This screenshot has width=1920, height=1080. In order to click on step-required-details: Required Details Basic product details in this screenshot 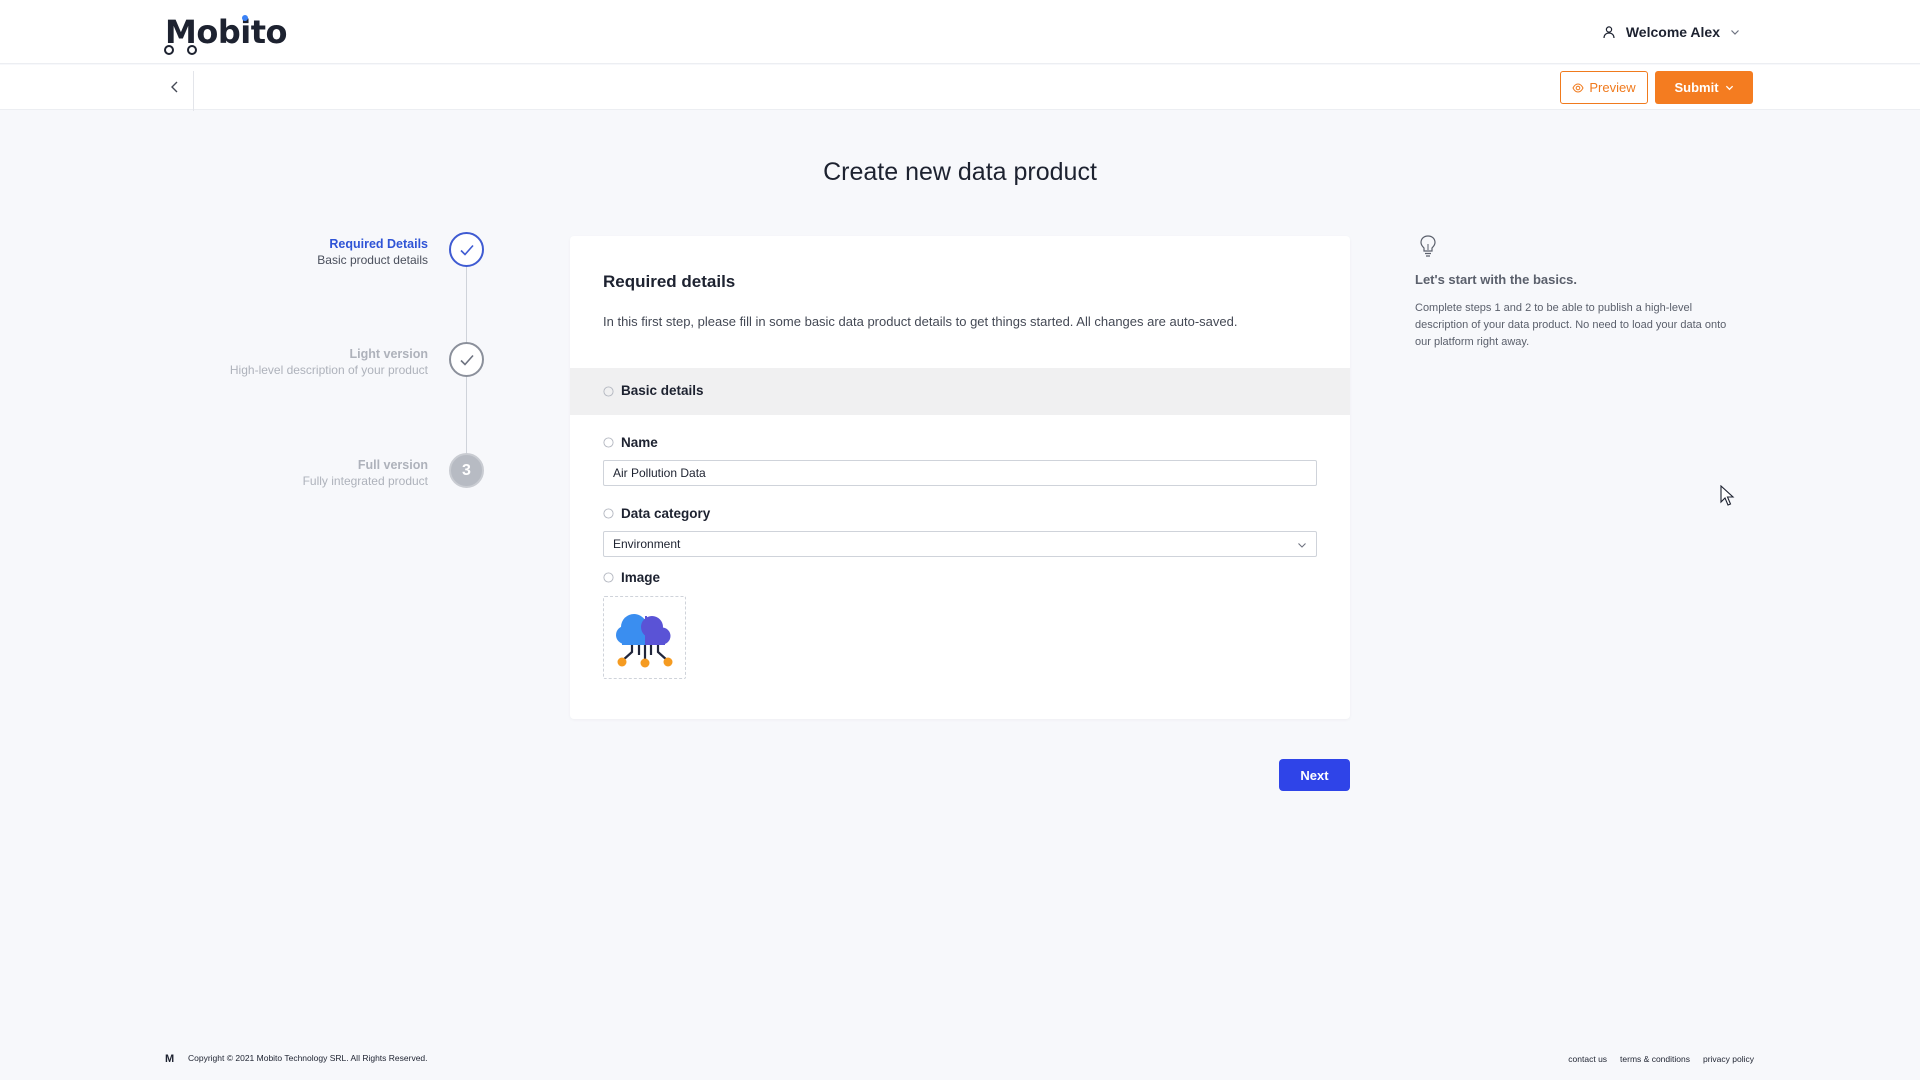, I will do `click(335, 252)`.